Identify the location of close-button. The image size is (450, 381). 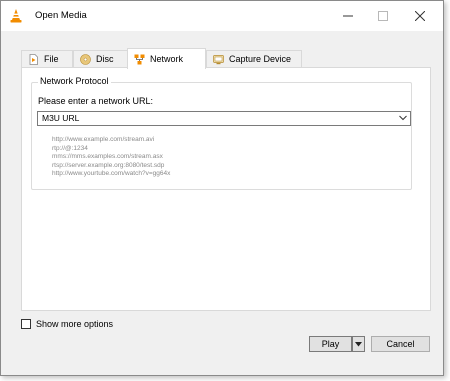
(420, 16).